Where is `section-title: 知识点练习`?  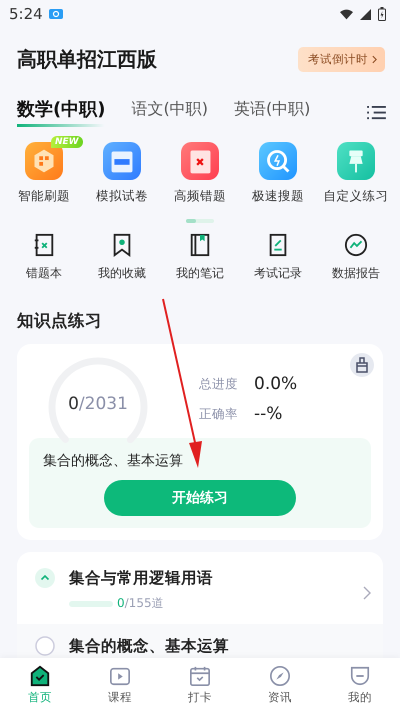 section-title: 知识点练习 is located at coordinates (60, 321).